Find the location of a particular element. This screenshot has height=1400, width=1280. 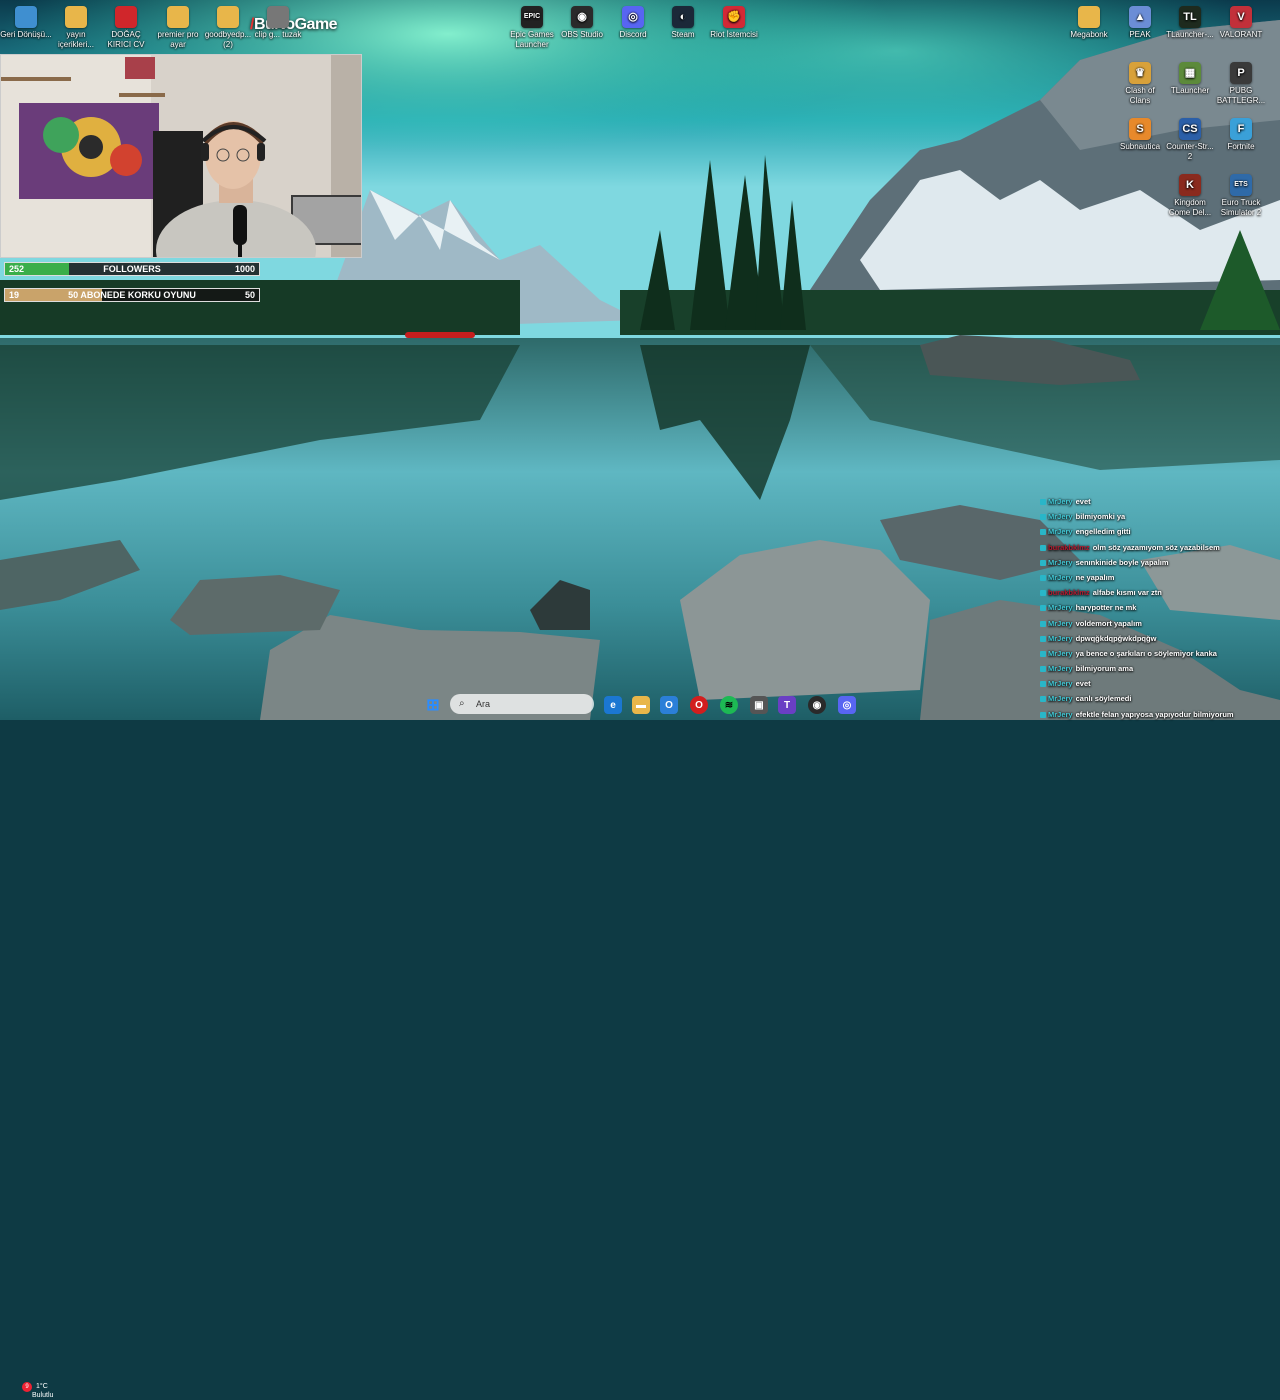

desktop-shortcut-label: Fortnite is located at coordinates (1241, 146).